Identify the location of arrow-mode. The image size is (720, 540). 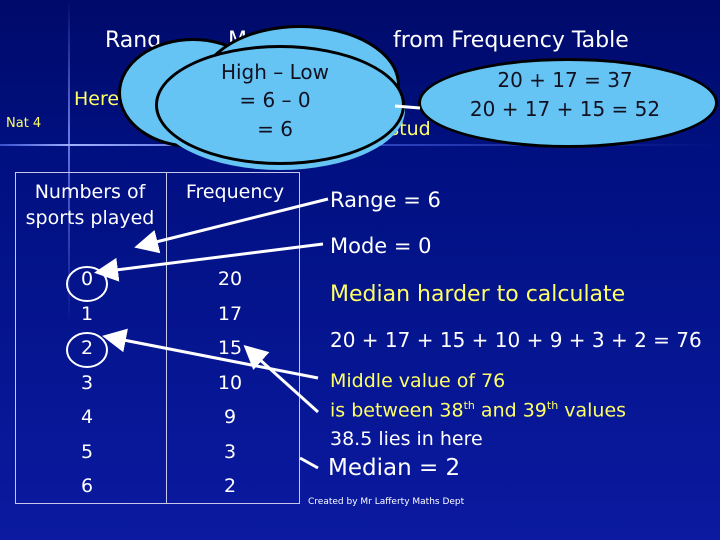
(209, 262).